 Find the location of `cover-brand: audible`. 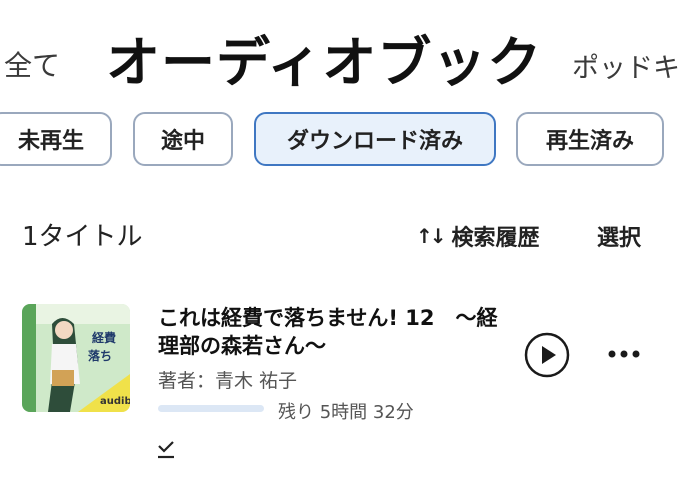

cover-brand: audible is located at coordinates (115, 401).